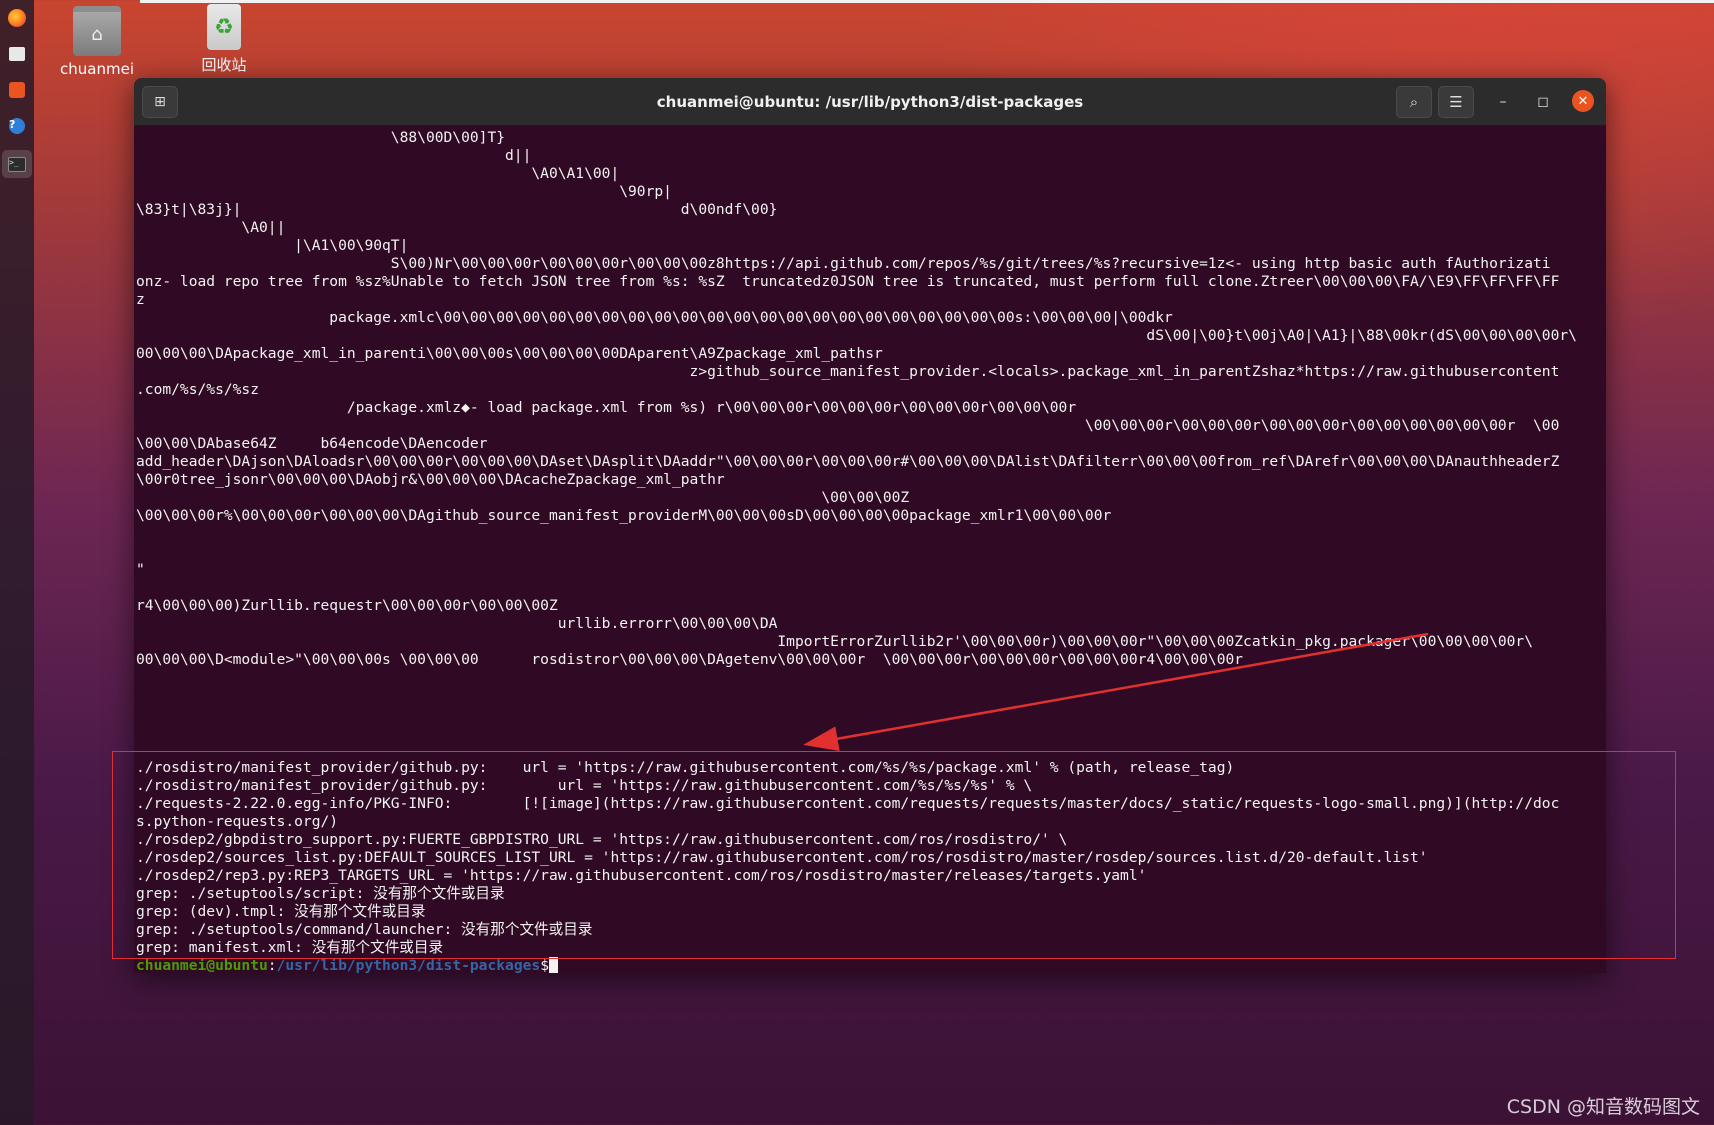 The height and width of the screenshot is (1125, 1714). What do you see at coordinates (312, 443) in the screenshot?
I see `terminal-line: \00\00\DAbase64Z b64encode\DAencoder` at bounding box center [312, 443].